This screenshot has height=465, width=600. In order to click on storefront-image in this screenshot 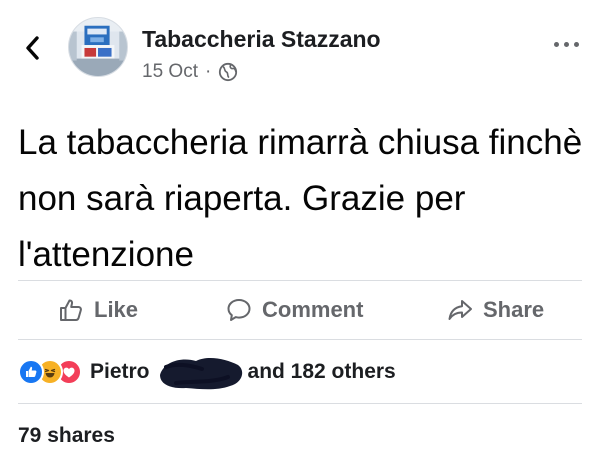, I will do `click(98, 47)`.